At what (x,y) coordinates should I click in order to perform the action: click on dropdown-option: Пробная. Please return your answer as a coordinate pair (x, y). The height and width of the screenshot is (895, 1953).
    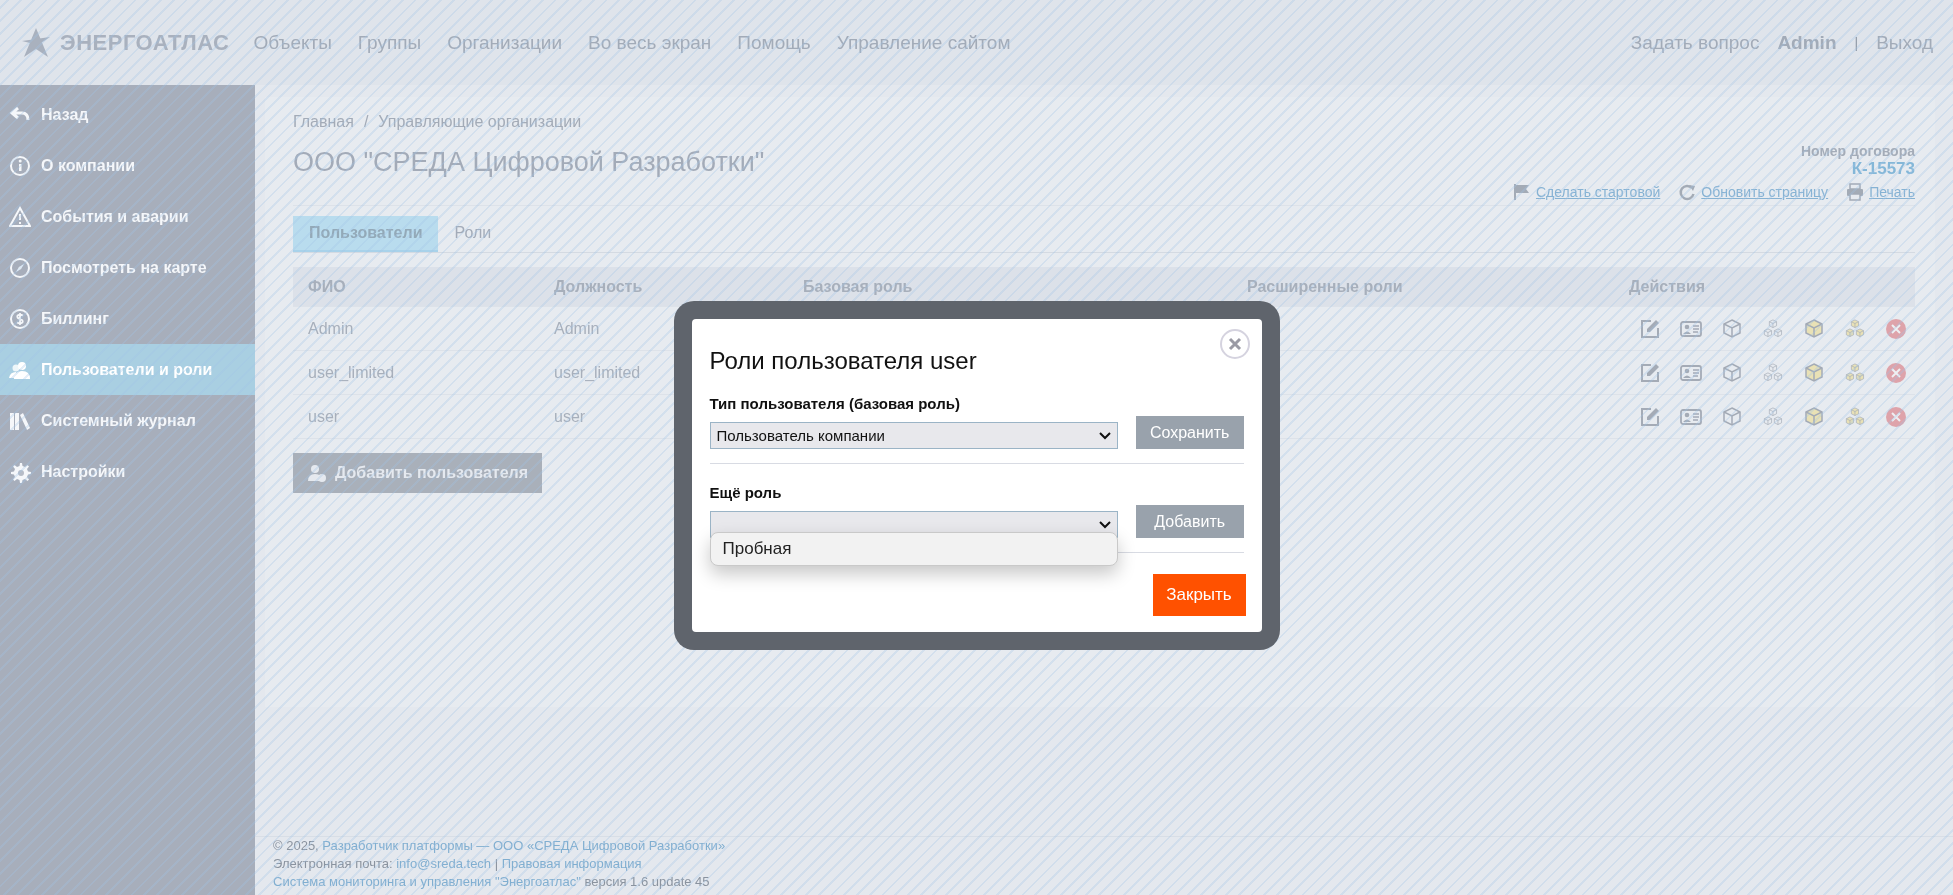
    Looking at the image, I should click on (913, 549).